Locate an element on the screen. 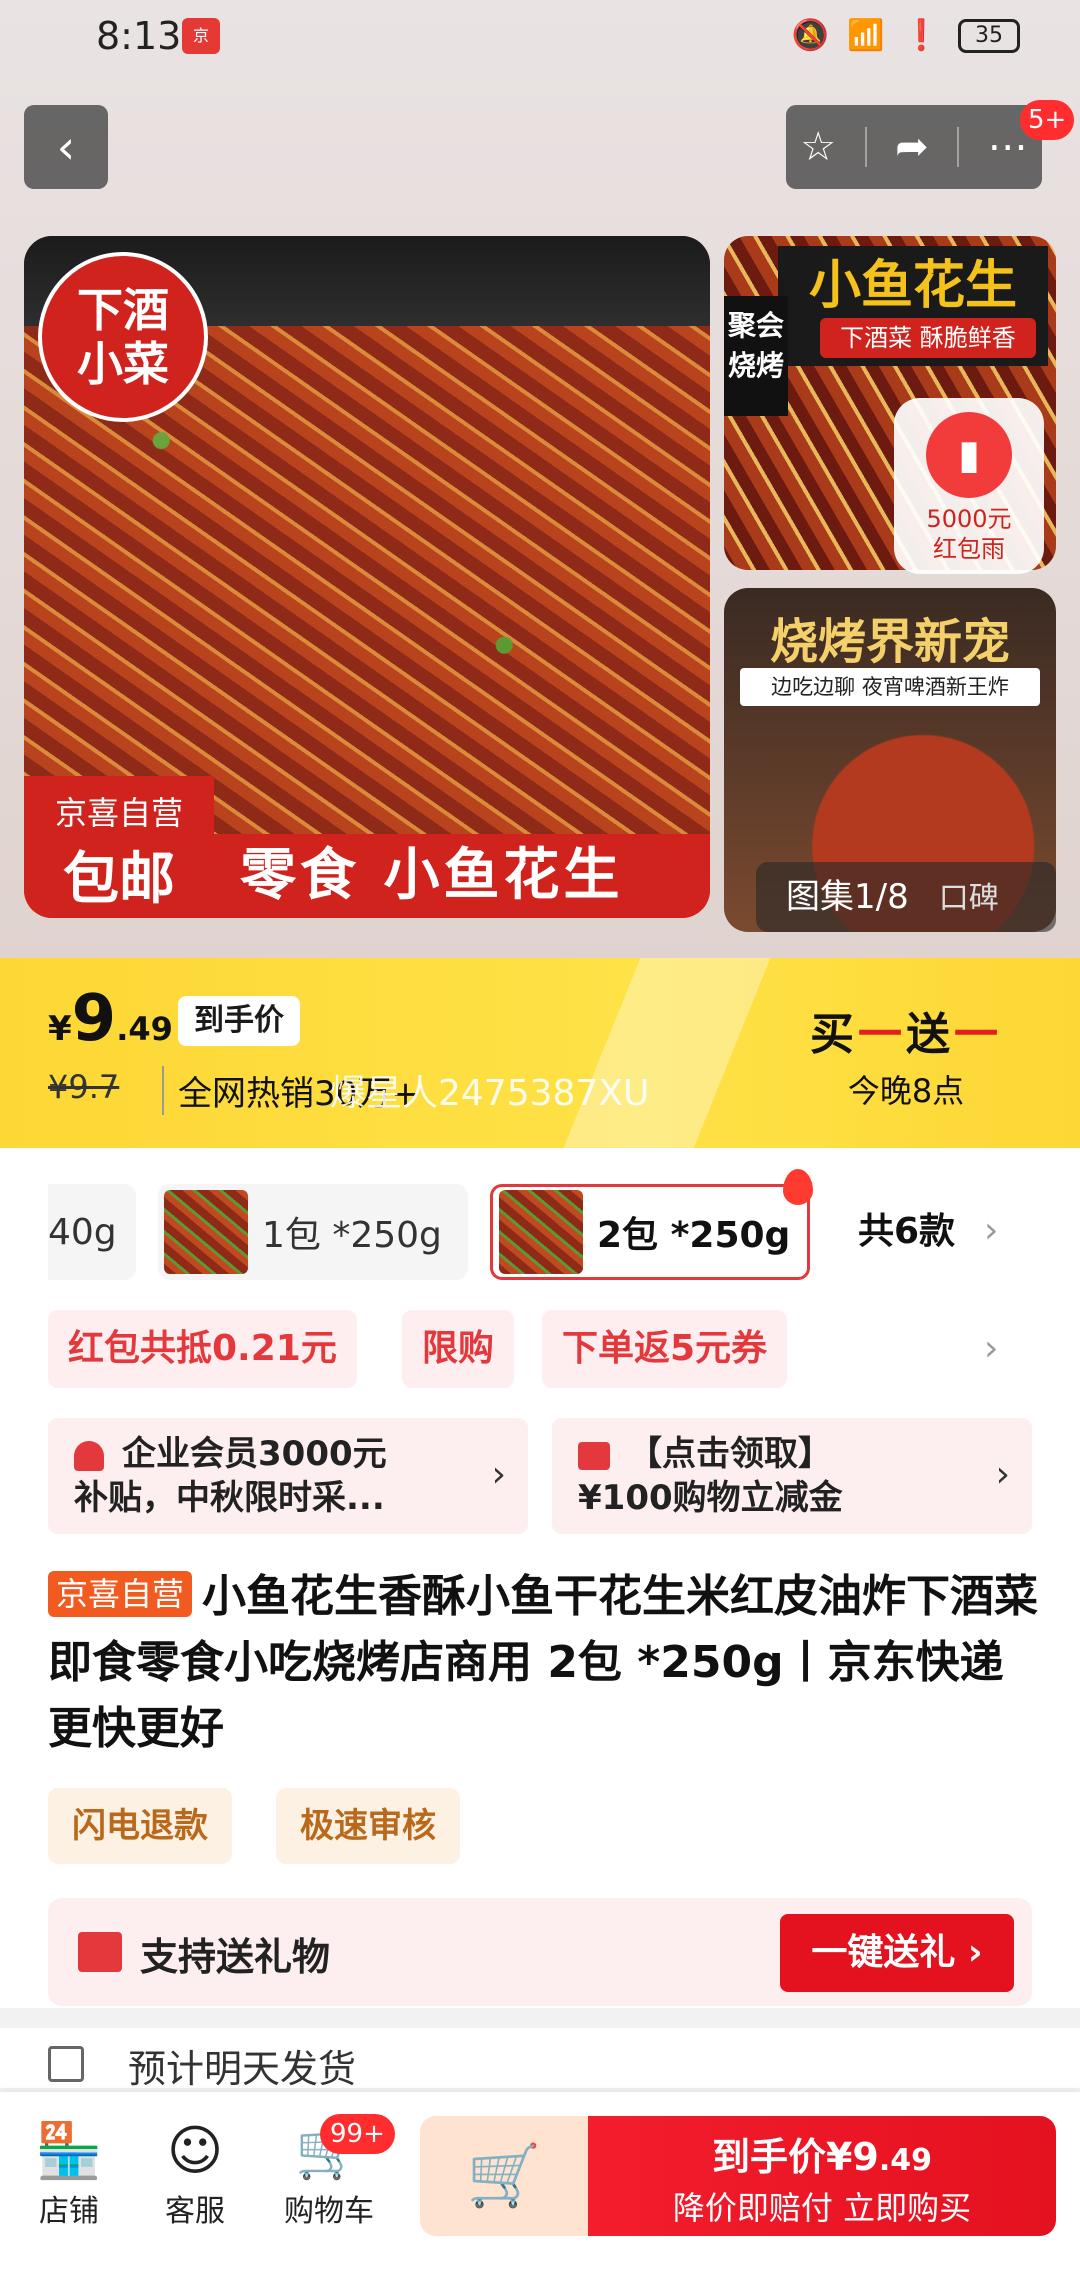  person-icon is located at coordinates (89, 1455).